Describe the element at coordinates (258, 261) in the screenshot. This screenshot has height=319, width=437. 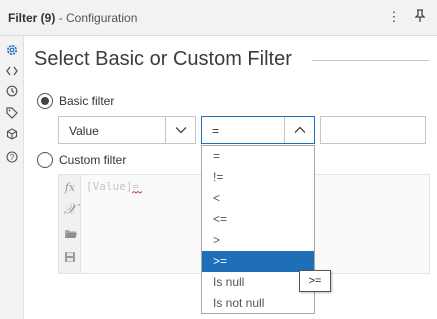
I see `operator-option-selected: >=` at that location.